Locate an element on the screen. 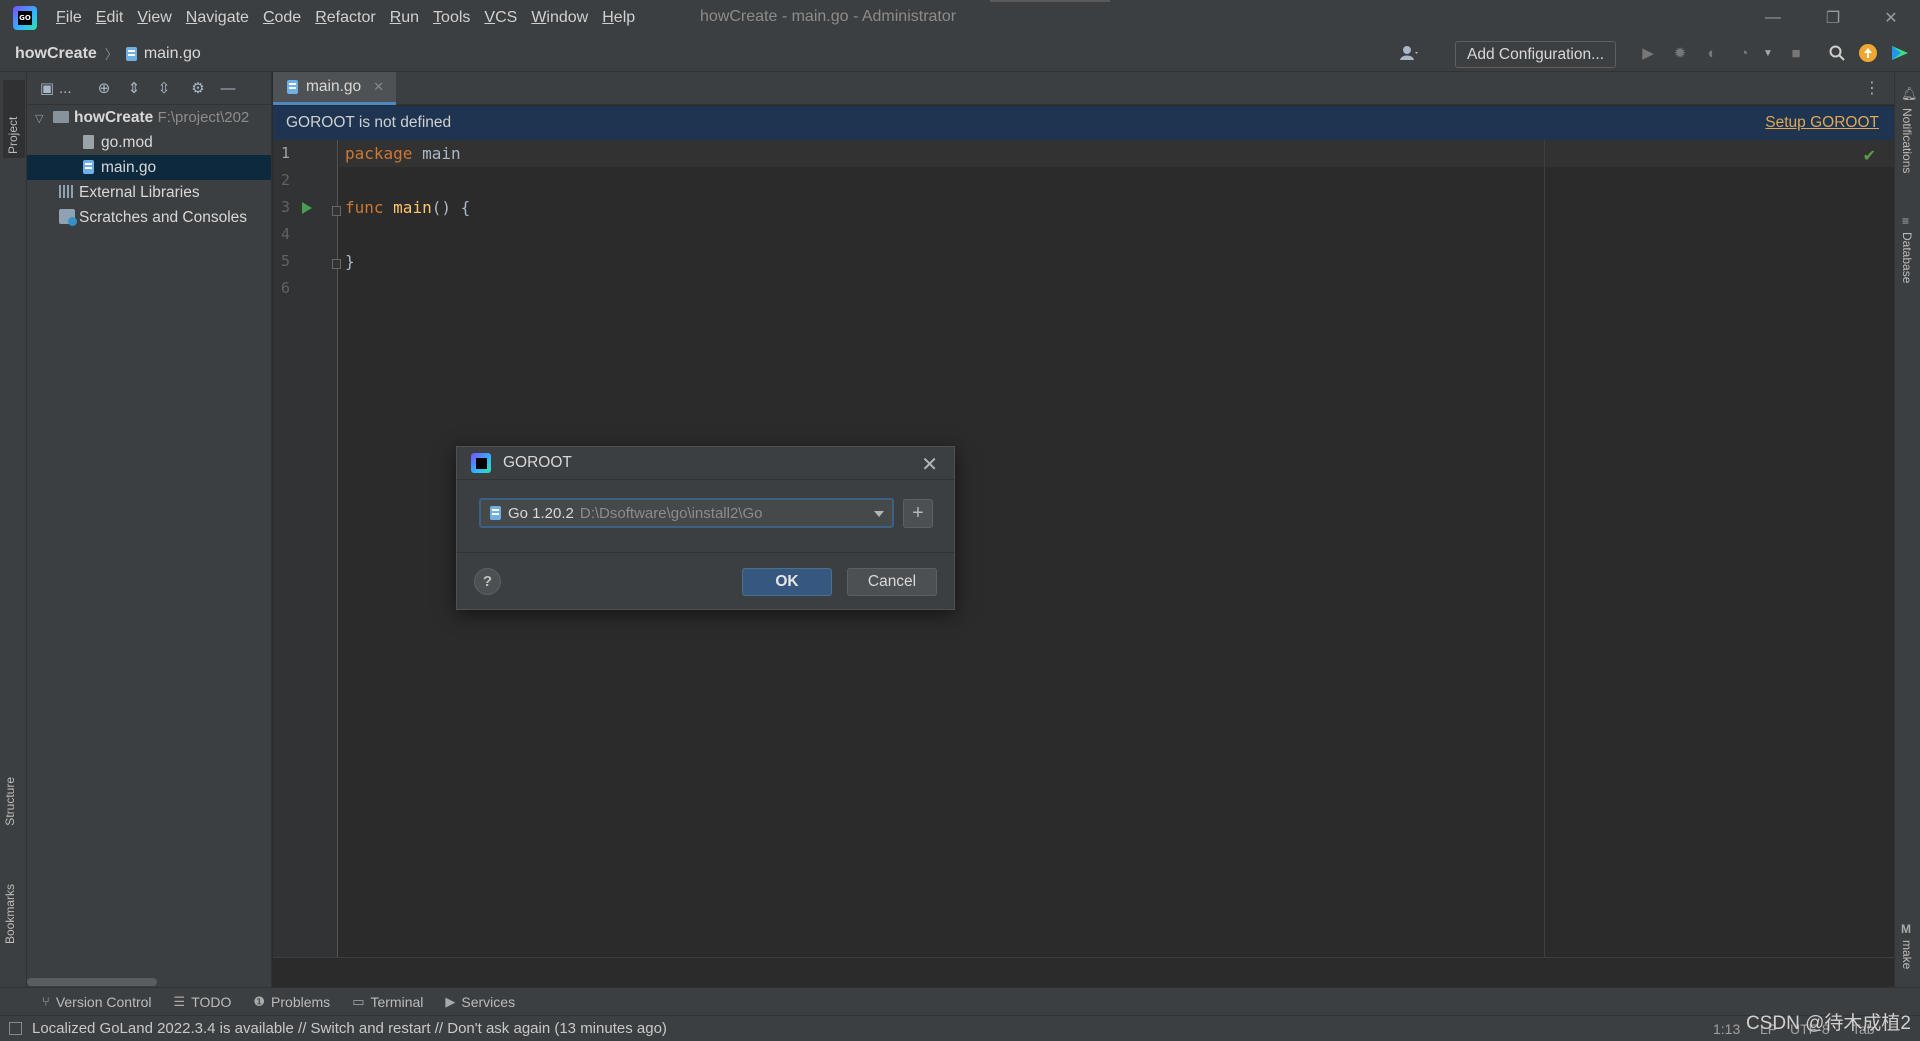 Image resolution: width=1920 pixels, height=1041 pixels. line-number: 1 is located at coordinates (286, 153).